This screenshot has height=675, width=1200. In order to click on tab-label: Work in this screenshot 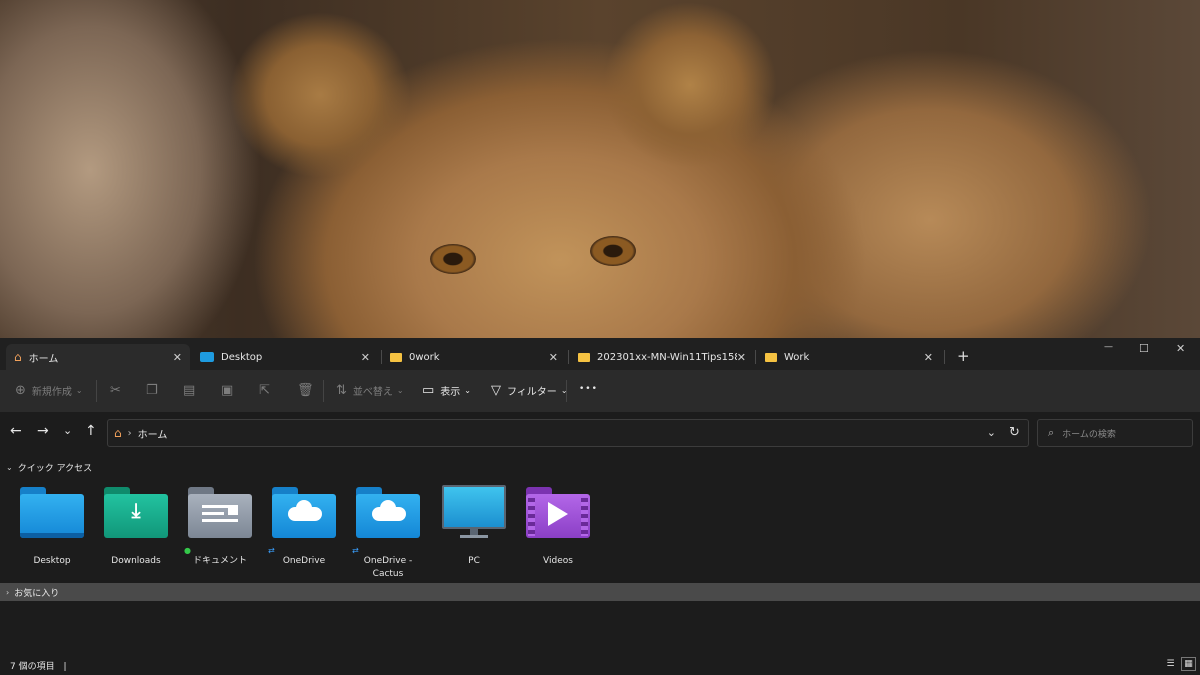, I will do `click(797, 357)`.